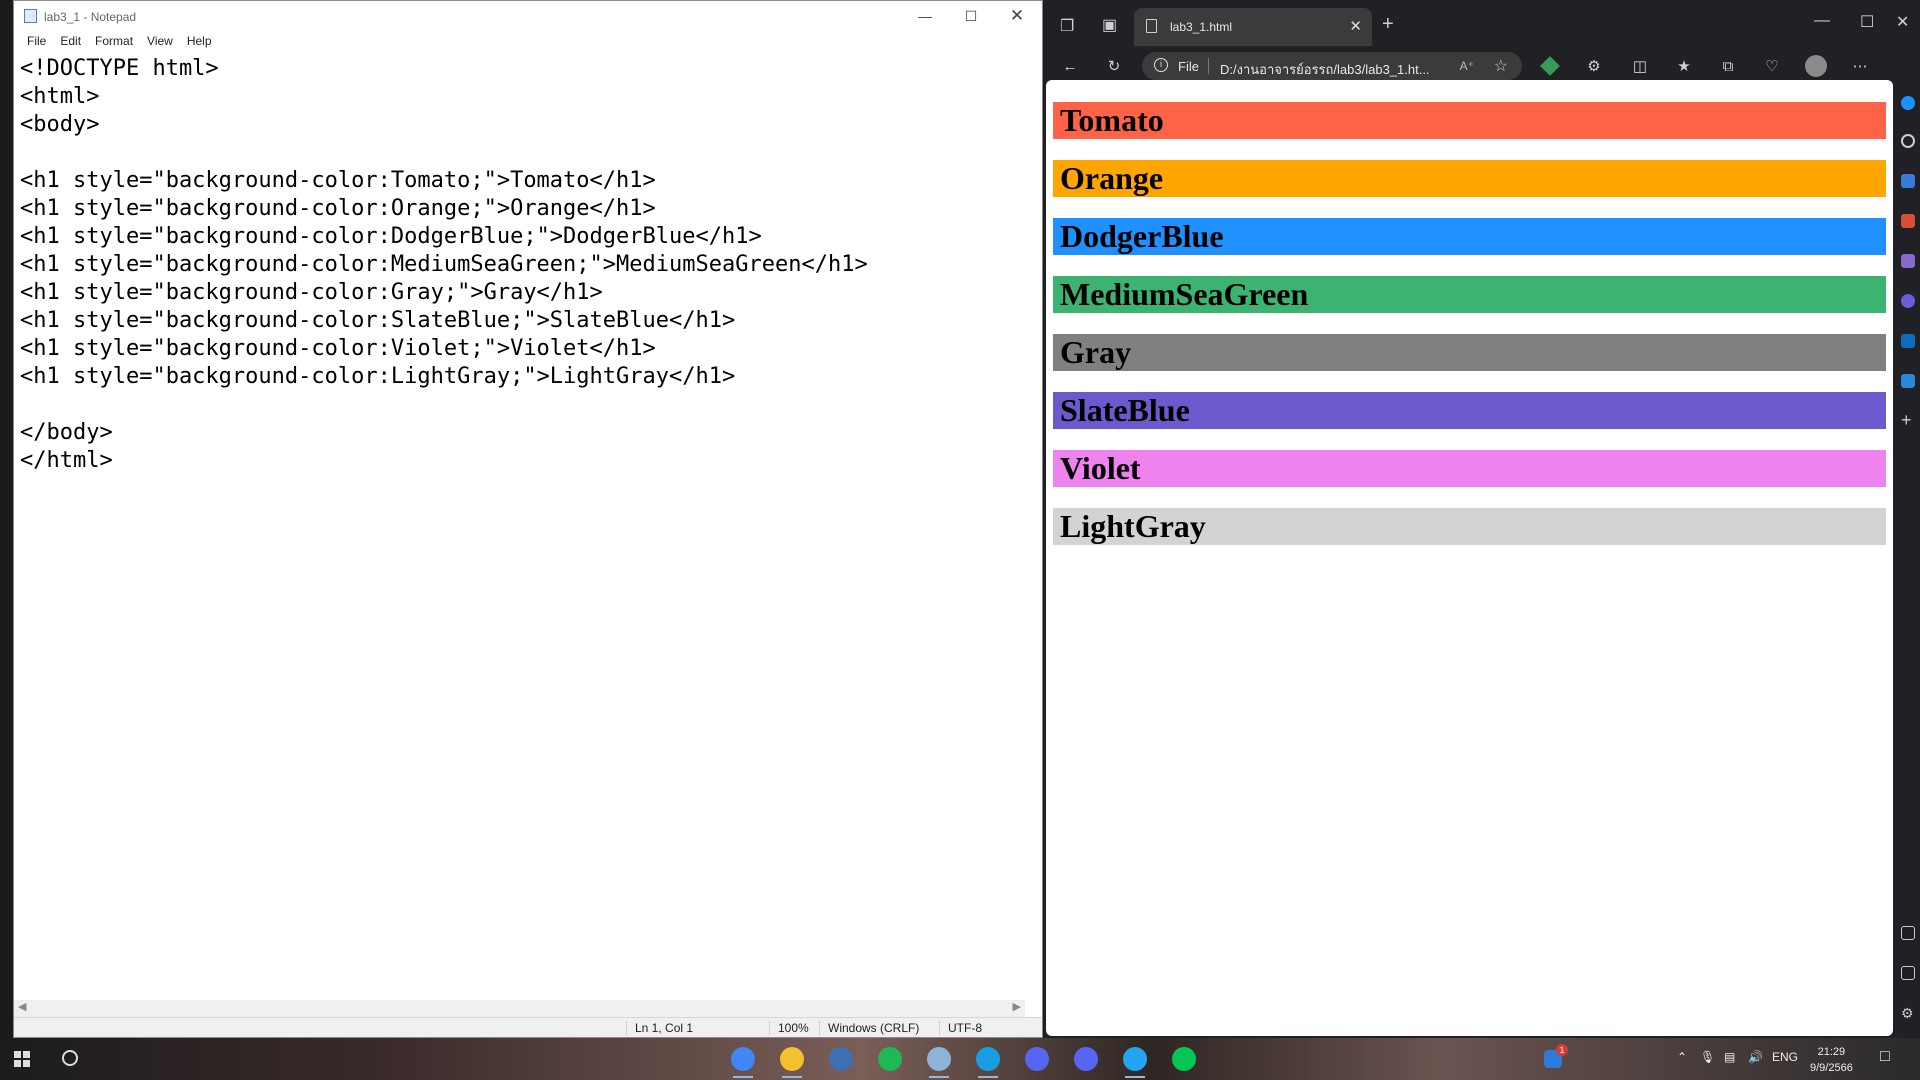 This screenshot has width=1920, height=1080. I want to click on taskbar-clock: 21:29 9/9/2566, so click(1831, 1060).